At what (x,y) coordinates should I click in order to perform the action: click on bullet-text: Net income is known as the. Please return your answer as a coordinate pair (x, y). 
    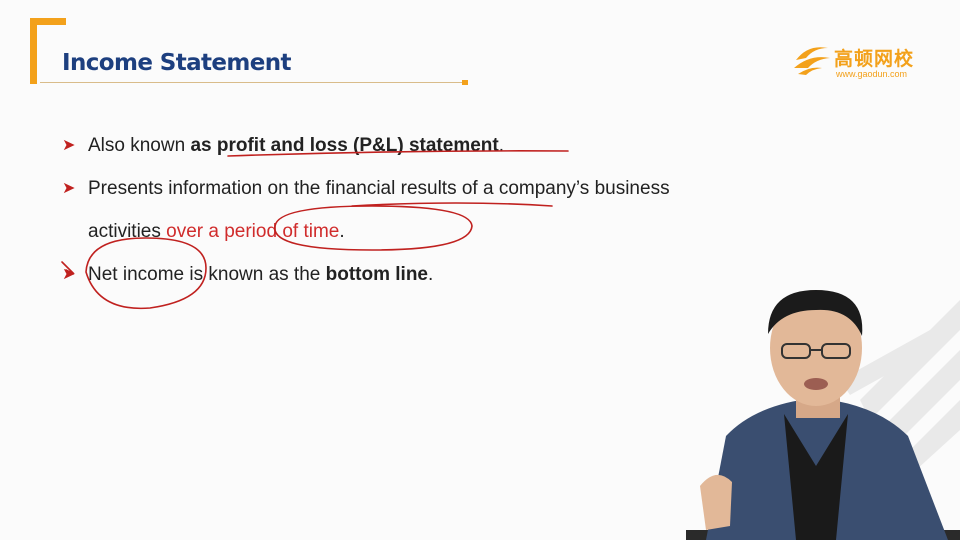
    Looking at the image, I should click on (207, 274).